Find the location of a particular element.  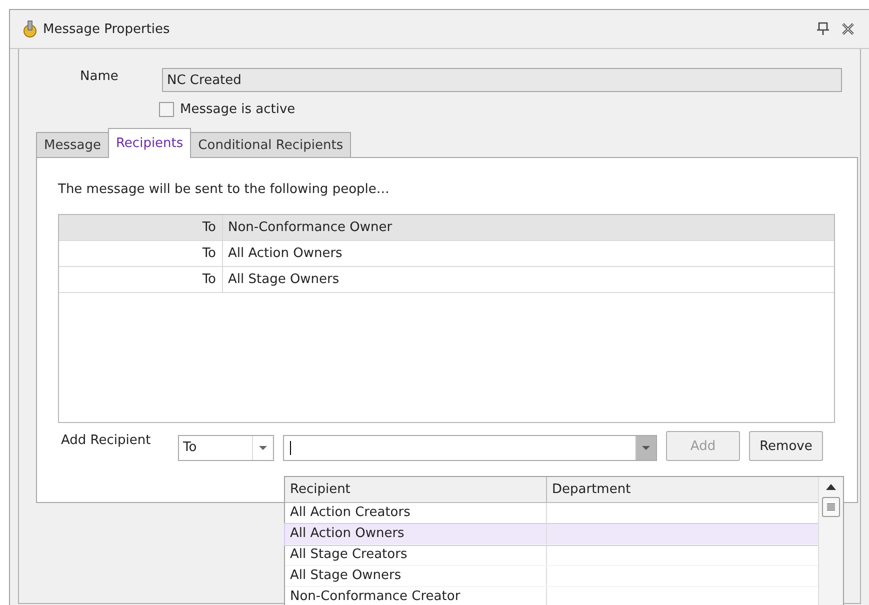

column-header: Recipient is located at coordinates (416, 489).